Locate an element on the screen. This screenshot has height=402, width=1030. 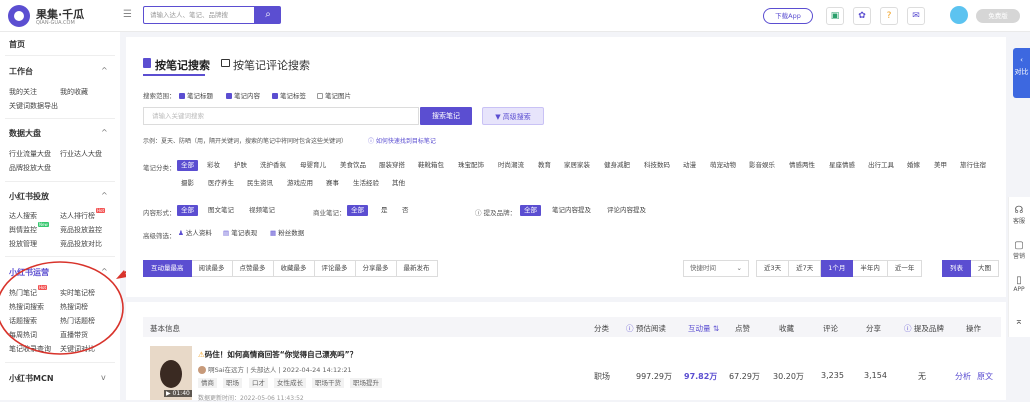
sidebar-item-favorites: 我的收藏 is located at coordinates (74, 92).